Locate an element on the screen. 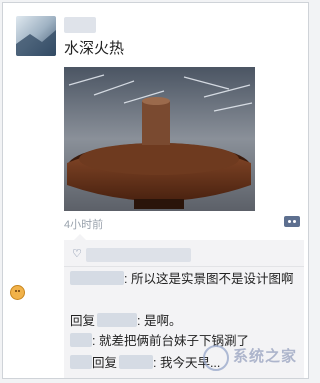 The width and height of the screenshot is (320, 383). comment-row: 回复 : 是啊。 is located at coordinates (125, 321).